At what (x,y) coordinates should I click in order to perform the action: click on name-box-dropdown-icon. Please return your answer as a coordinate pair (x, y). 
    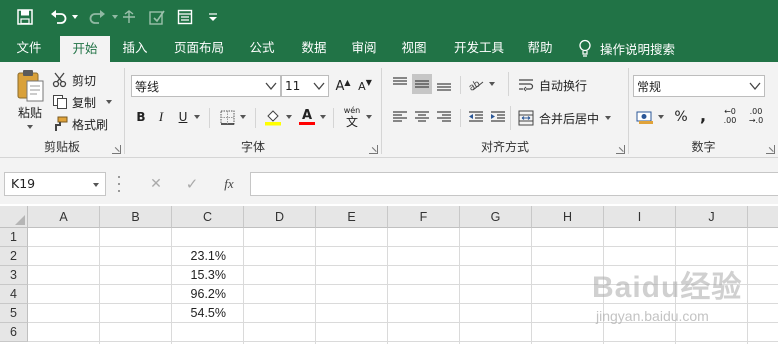
    Looking at the image, I should click on (96, 185).